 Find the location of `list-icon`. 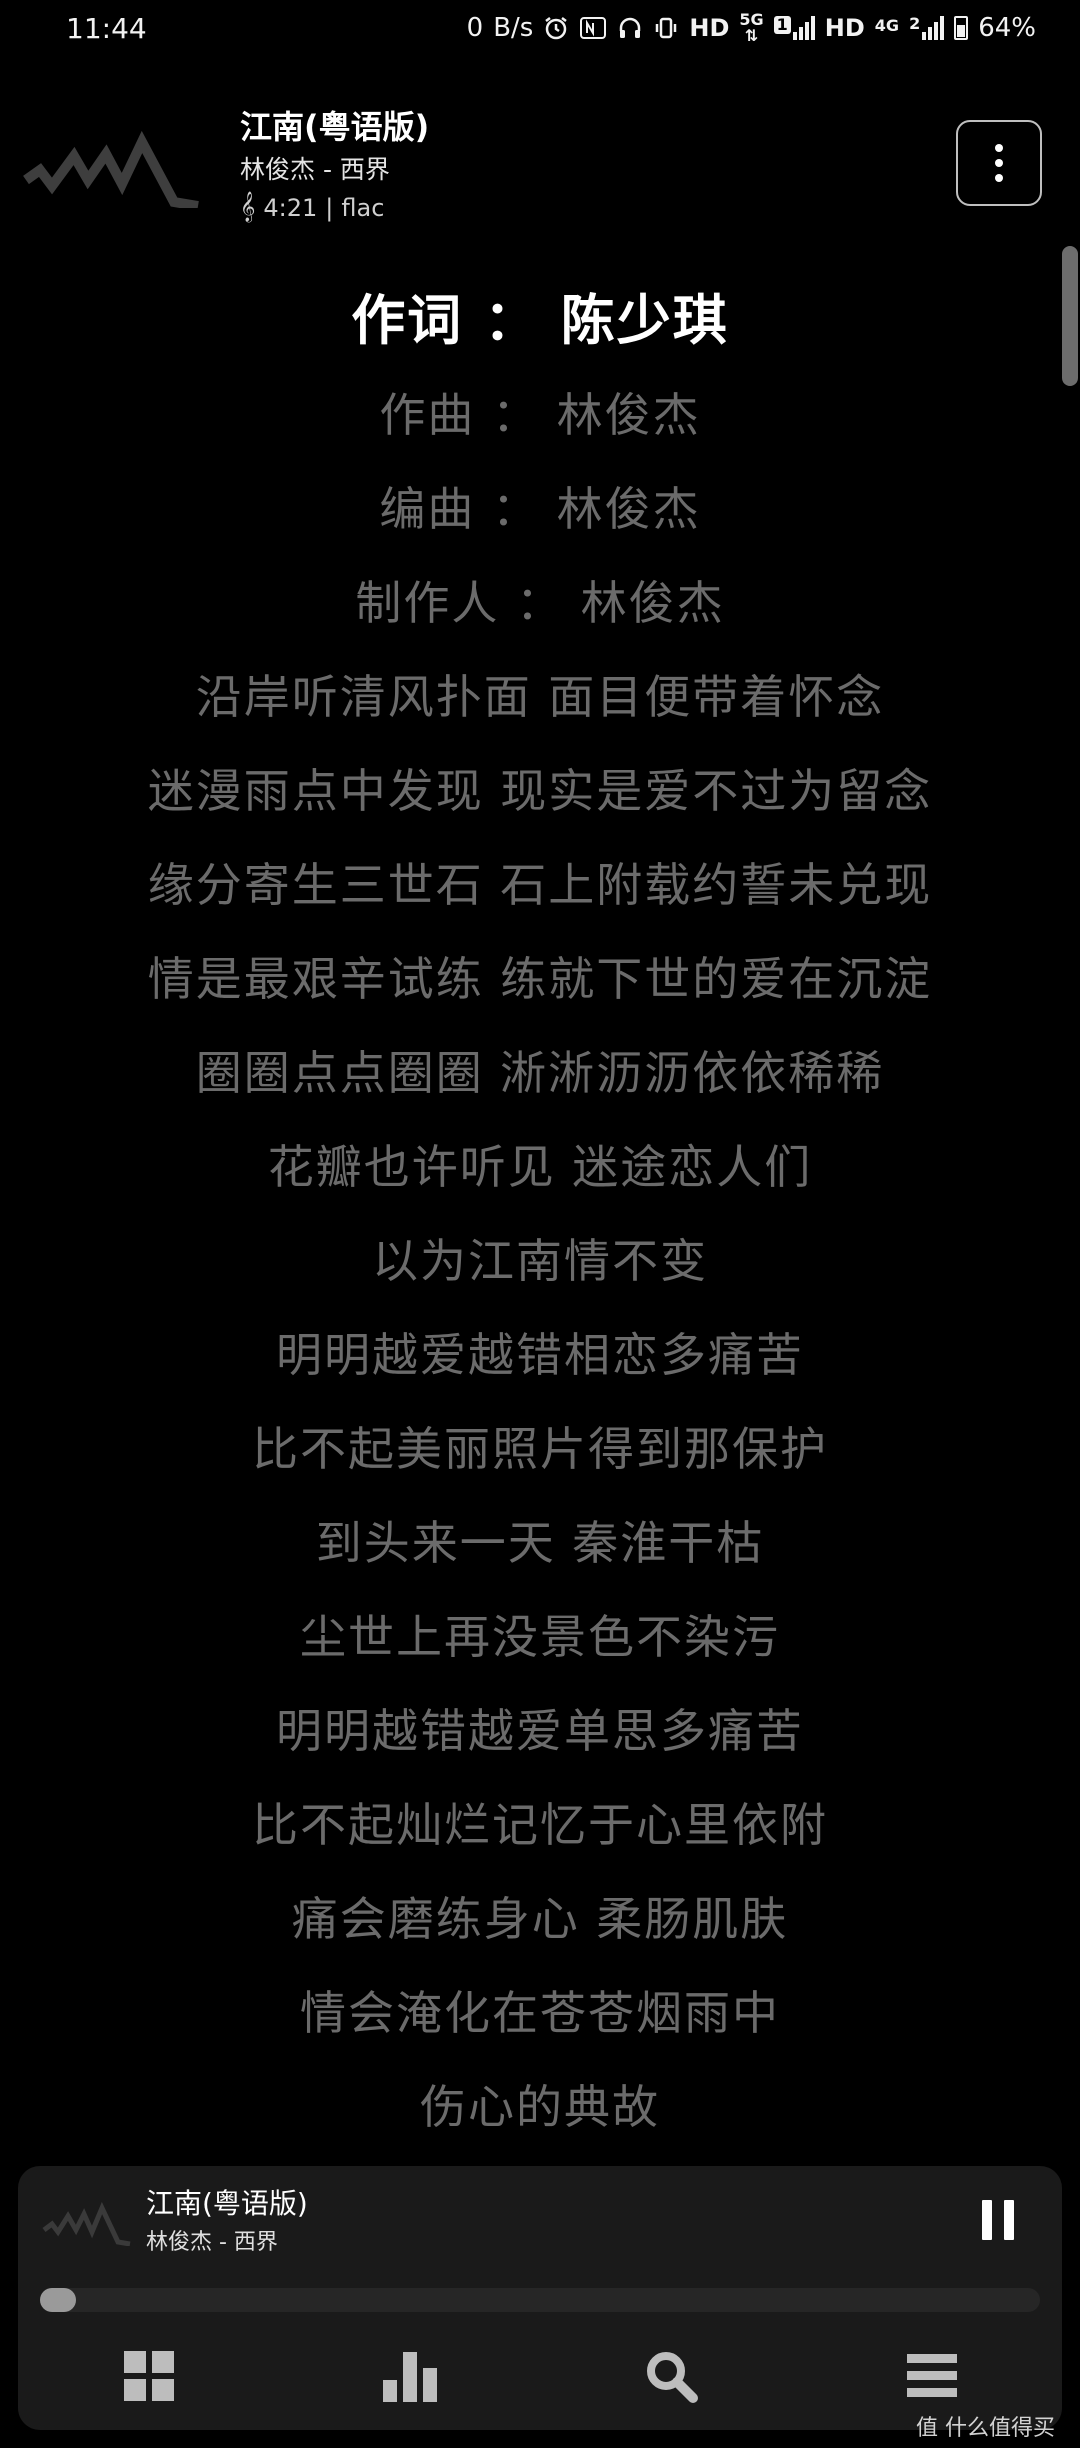

list-icon is located at coordinates (931, 2375).